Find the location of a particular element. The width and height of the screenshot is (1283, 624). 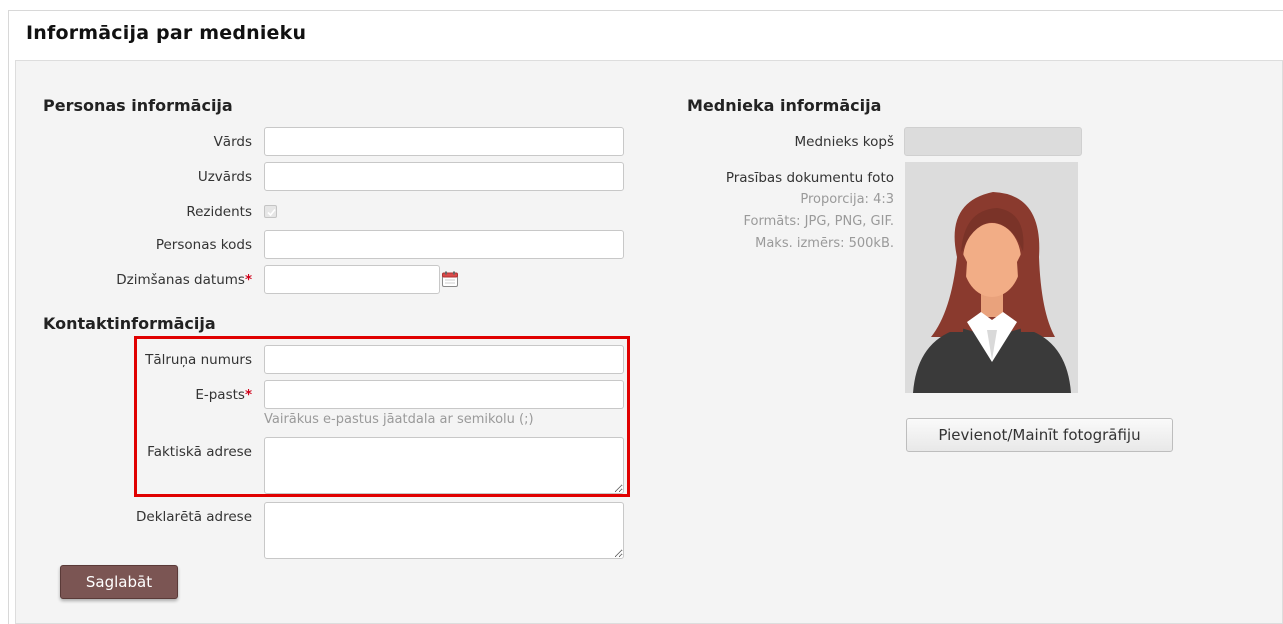

photo-requirements-label: Prasības dokumentu foto is located at coordinates (809, 178).